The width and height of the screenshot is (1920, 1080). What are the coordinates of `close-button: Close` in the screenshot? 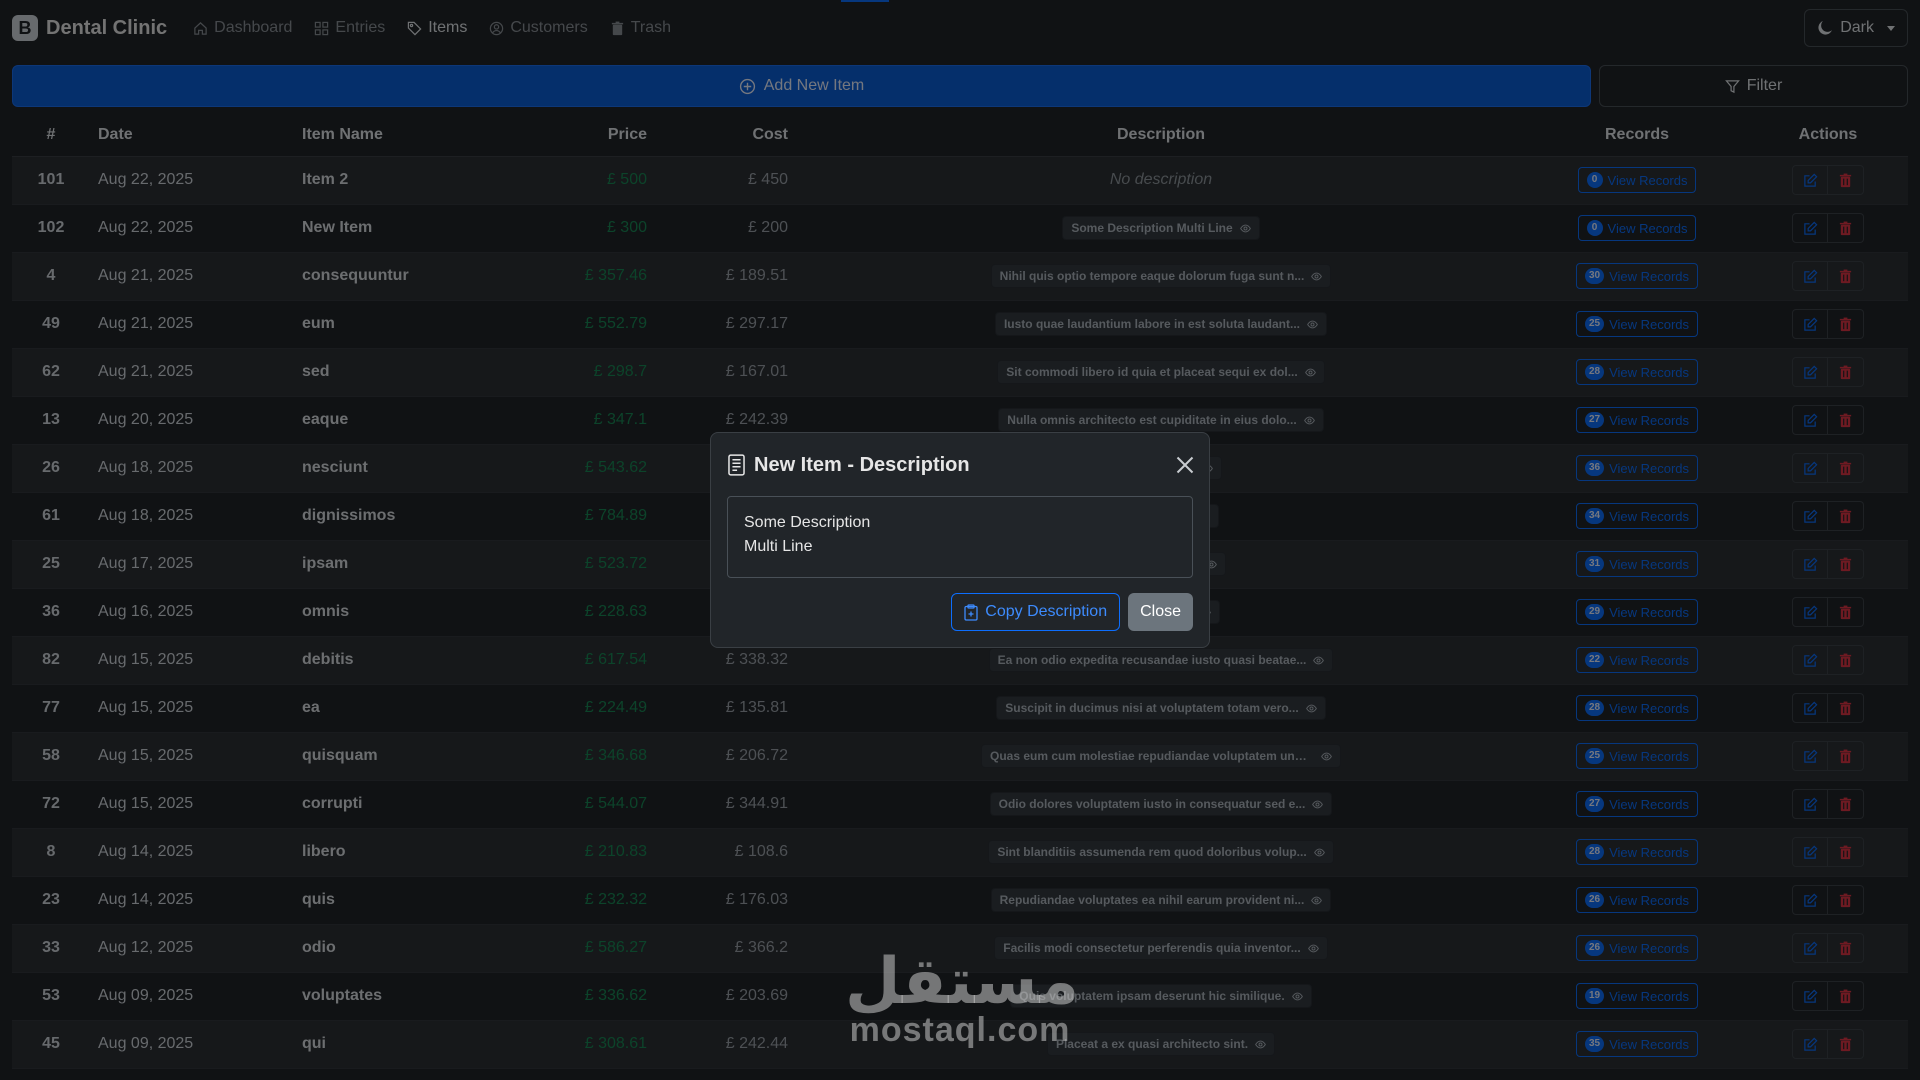 It's located at (1160, 612).